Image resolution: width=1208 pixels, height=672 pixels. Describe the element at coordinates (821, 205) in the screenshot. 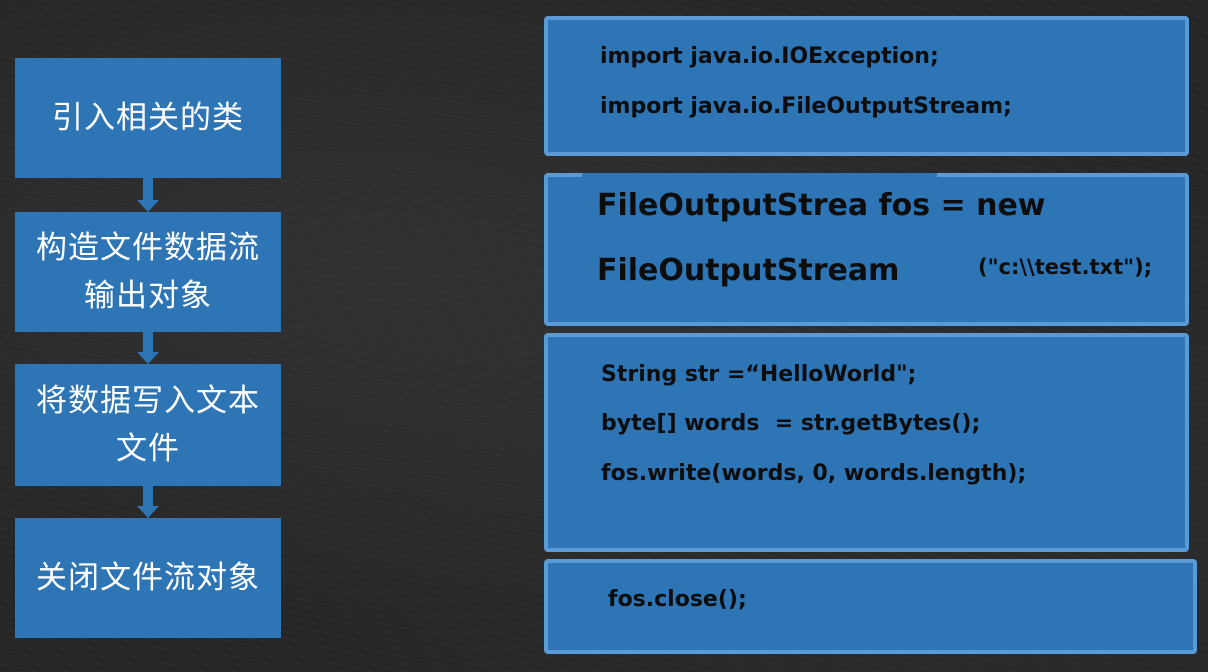

I see `code-line: FileOutputStrea fos = new` at that location.